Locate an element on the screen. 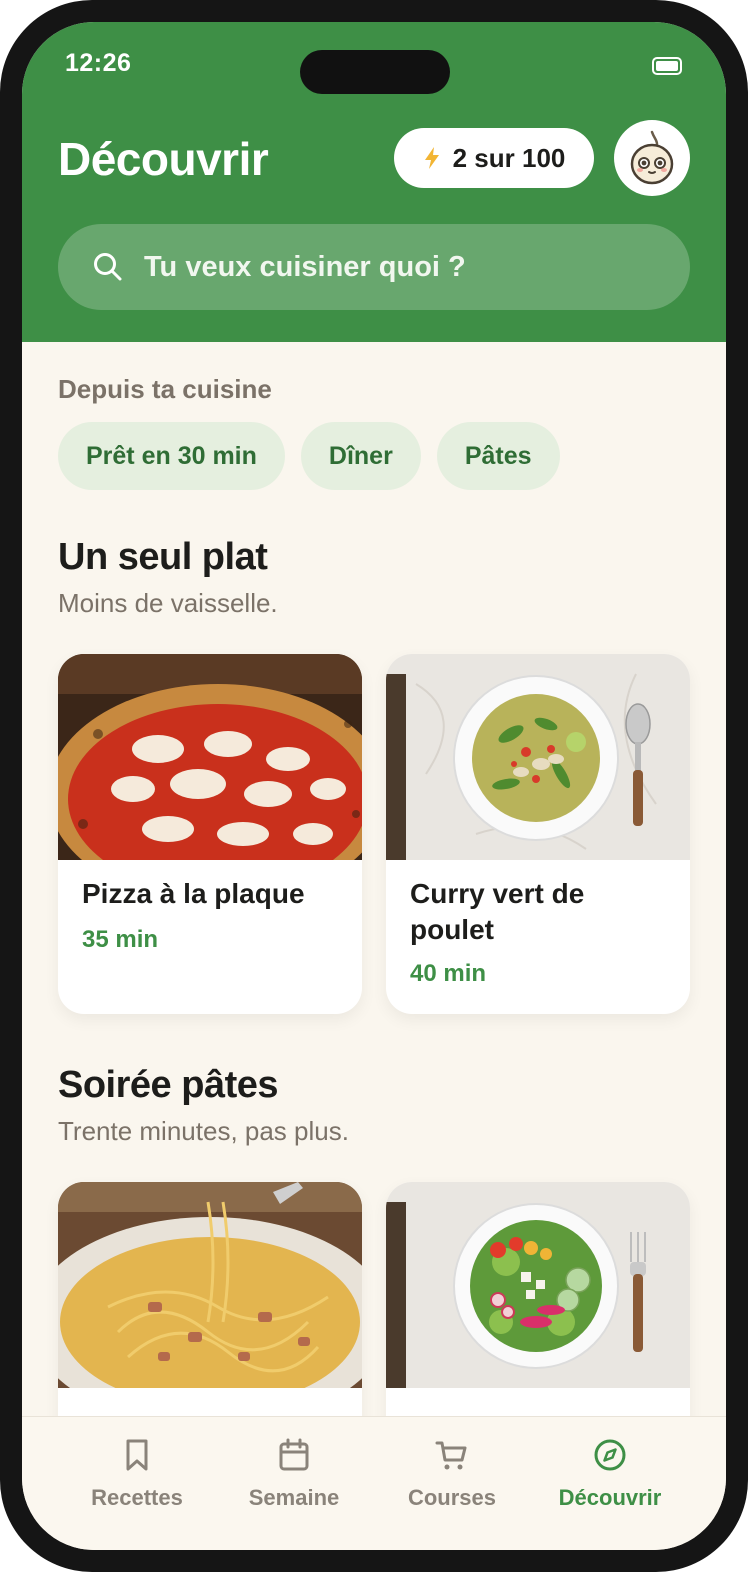  tab-decouvrir: Découvrir is located at coordinates (610, 1474).